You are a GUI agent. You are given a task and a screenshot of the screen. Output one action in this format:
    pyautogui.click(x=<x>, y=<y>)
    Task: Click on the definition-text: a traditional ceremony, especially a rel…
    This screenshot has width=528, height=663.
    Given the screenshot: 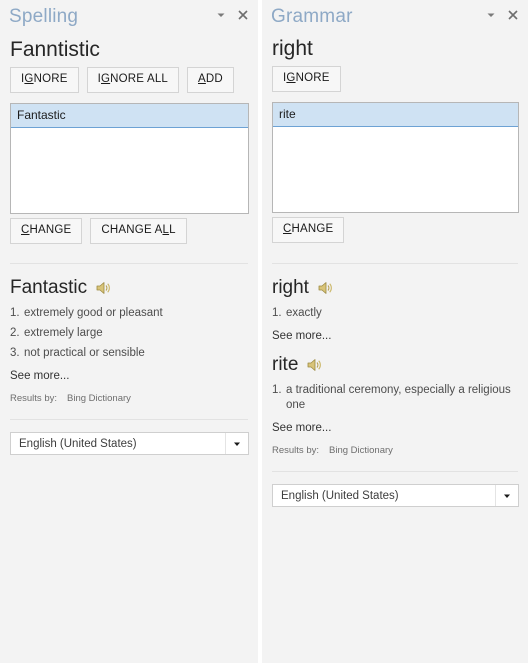 What is the action you would take?
    pyautogui.click(x=398, y=397)
    